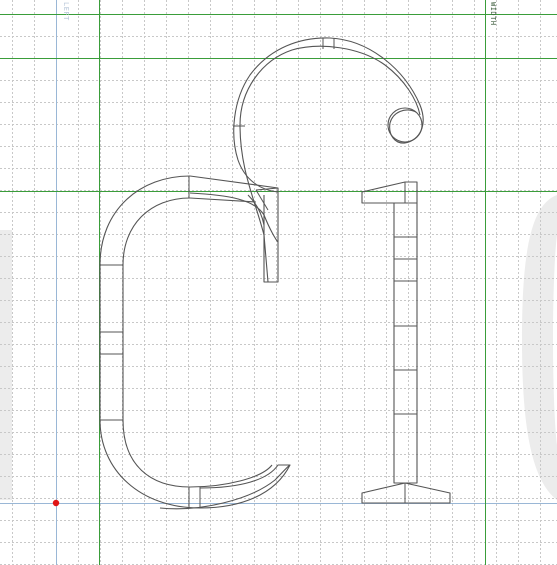 This screenshot has width=557, height=565. Describe the element at coordinates (406, 493) in the screenshot. I see `i-bottom-serif` at that location.